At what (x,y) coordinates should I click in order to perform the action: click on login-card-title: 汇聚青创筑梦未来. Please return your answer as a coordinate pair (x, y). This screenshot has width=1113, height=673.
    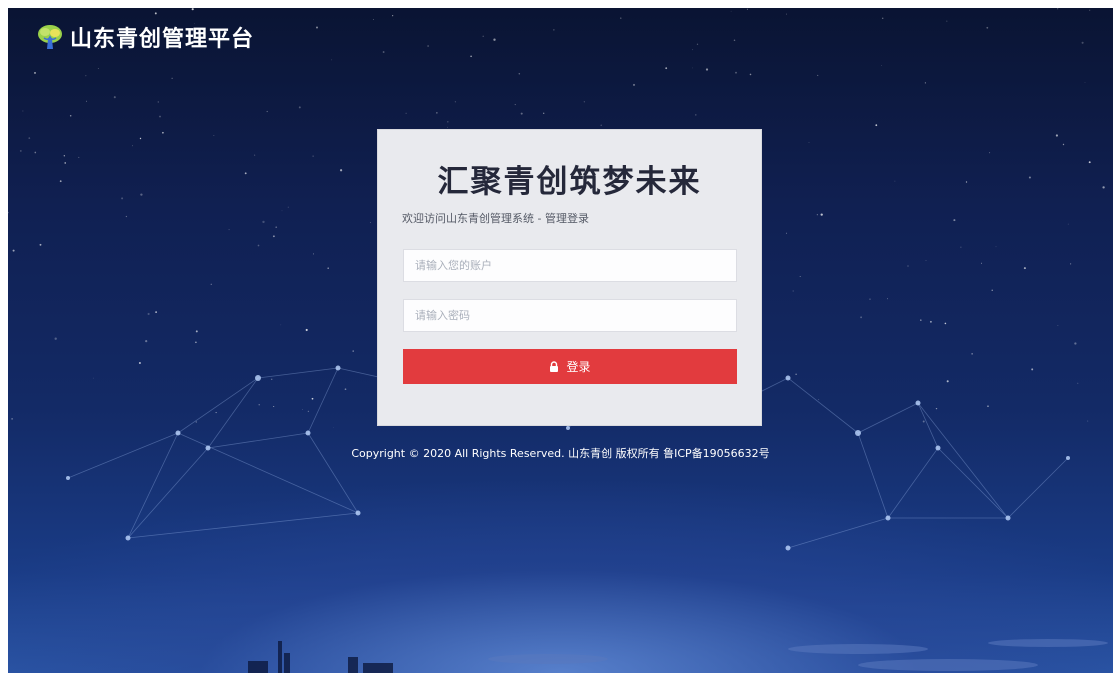
    Looking at the image, I should click on (569, 182).